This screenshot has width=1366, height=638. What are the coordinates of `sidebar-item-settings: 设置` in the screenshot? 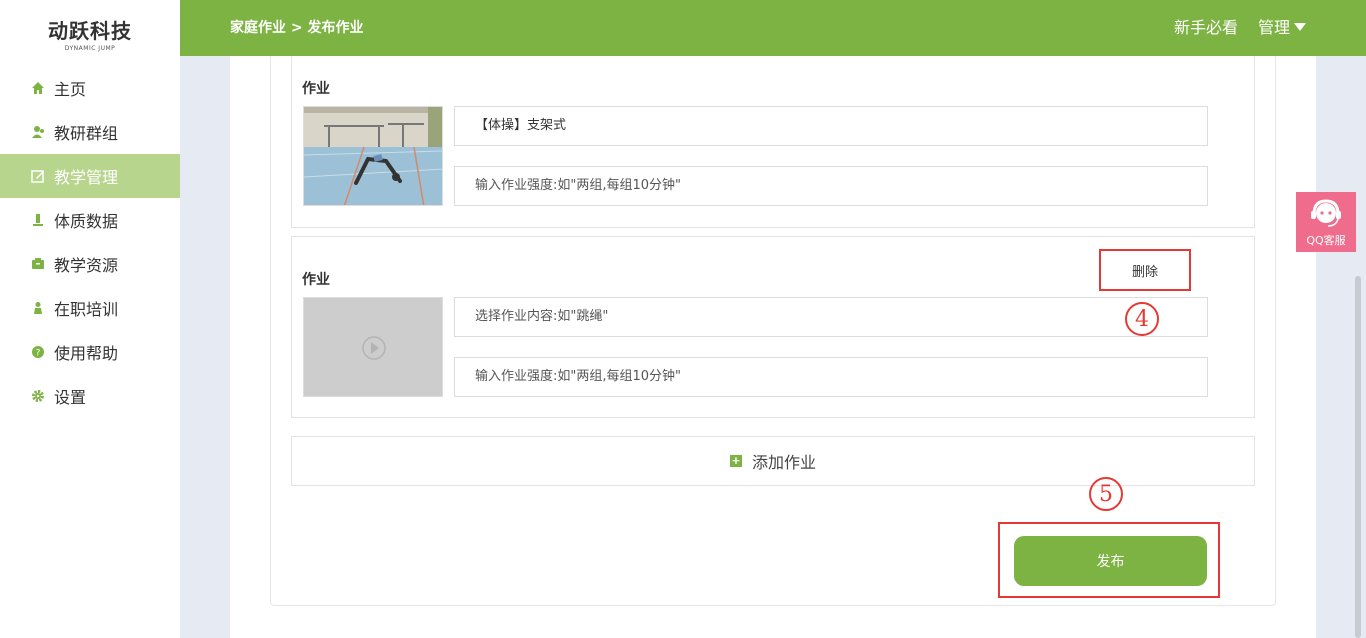 It's located at (90, 396).